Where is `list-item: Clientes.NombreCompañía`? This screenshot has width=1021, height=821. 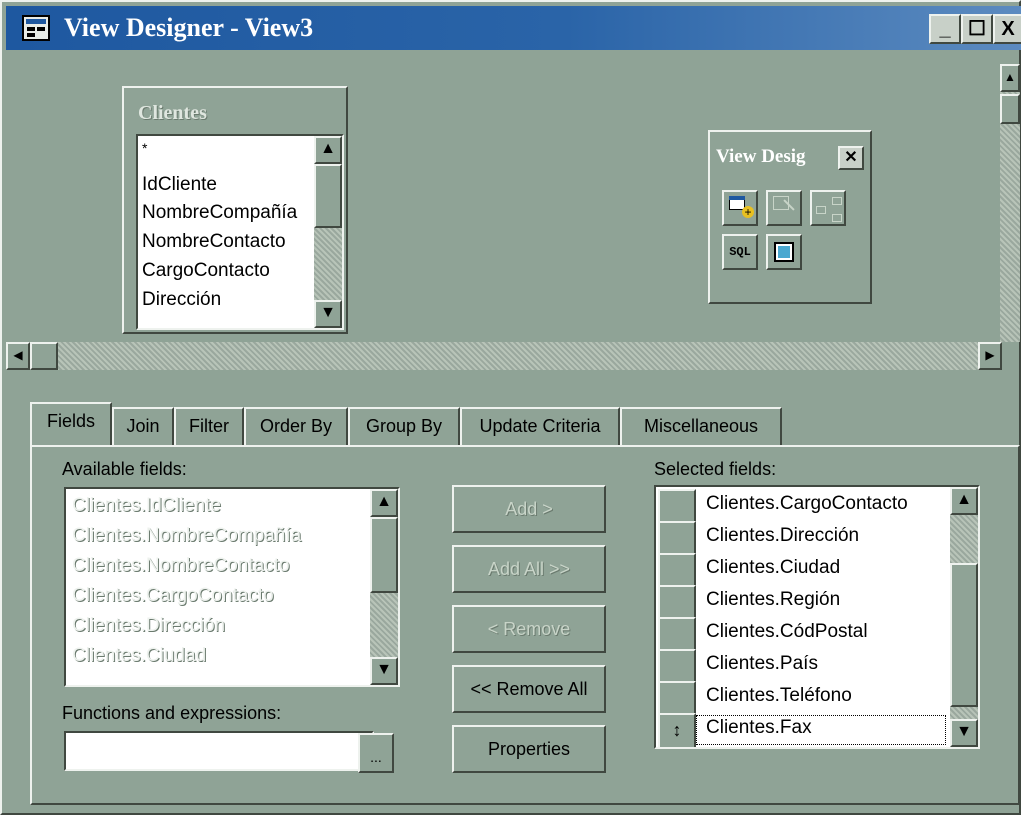 list-item: Clientes.NombreCompañía is located at coordinates (186, 536).